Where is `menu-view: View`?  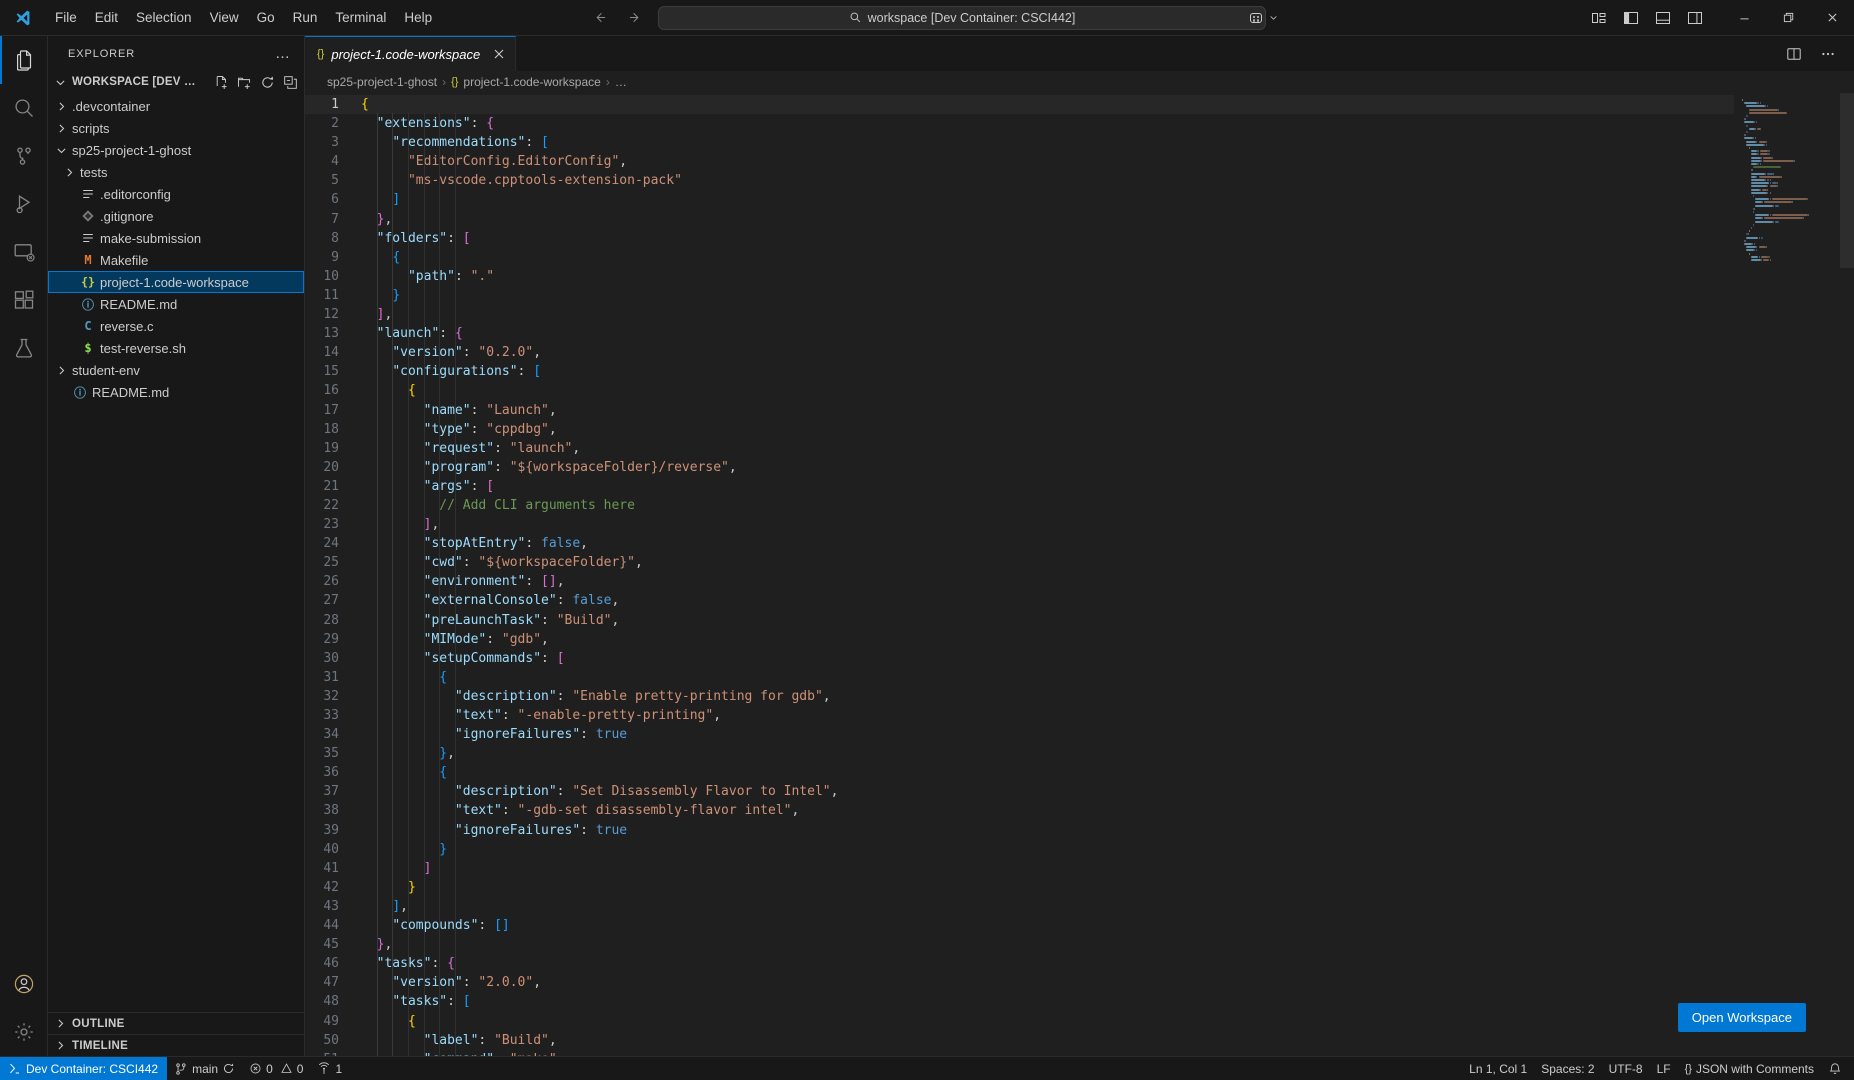
menu-view: View is located at coordinates (224, 17).